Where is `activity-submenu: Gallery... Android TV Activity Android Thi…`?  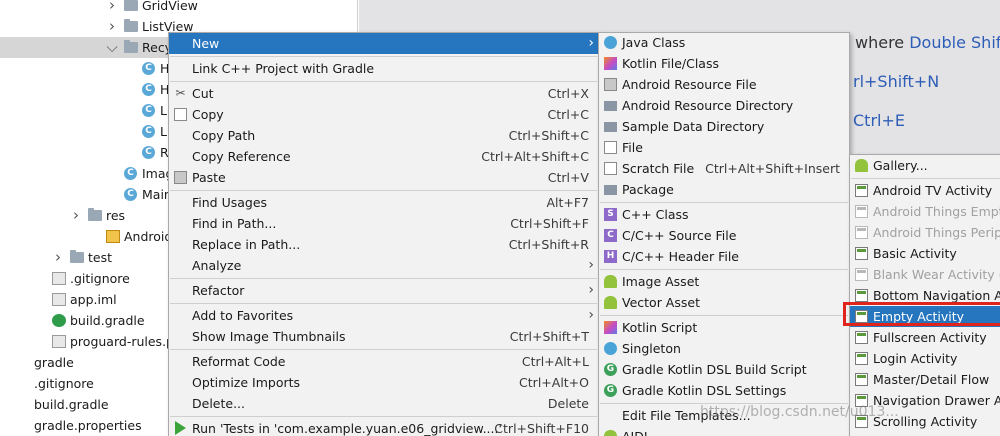
activity-submenu: Gallery... Android TV Activity Android Thi… is located at coordinates (924, 295).